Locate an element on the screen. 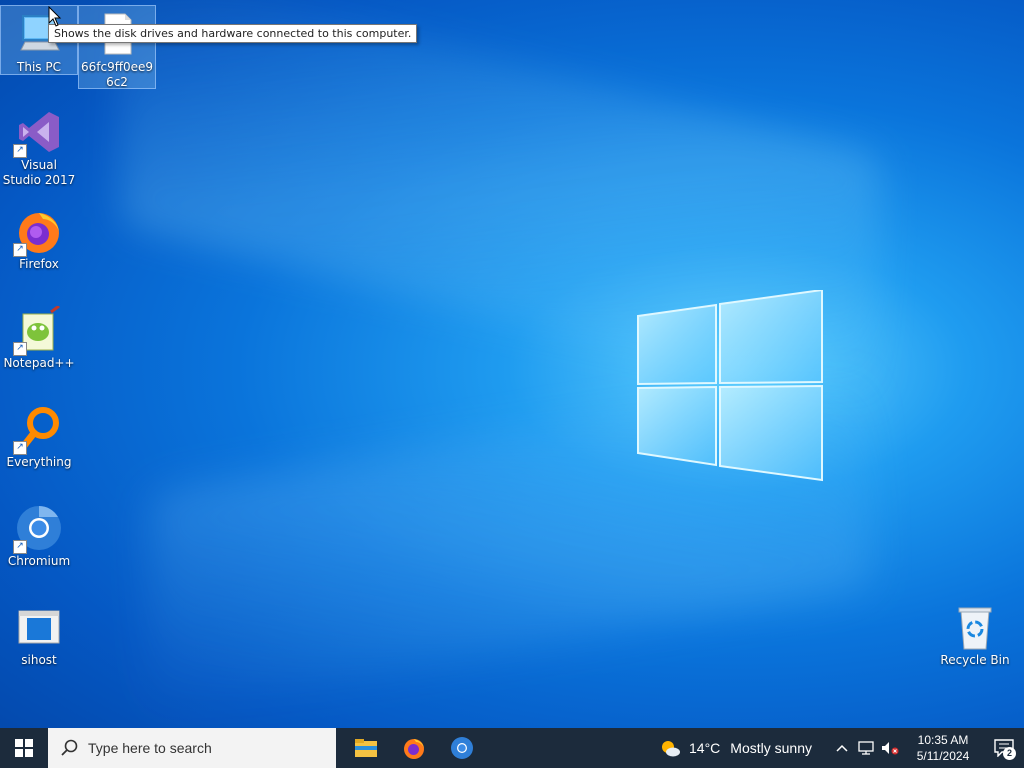  icon-label: Notepad++ is located at coordinates (39, 363).